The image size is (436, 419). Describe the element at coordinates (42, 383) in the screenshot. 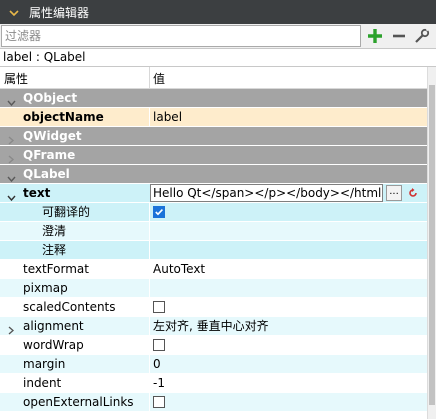

I see `property-name: indent` at that location.